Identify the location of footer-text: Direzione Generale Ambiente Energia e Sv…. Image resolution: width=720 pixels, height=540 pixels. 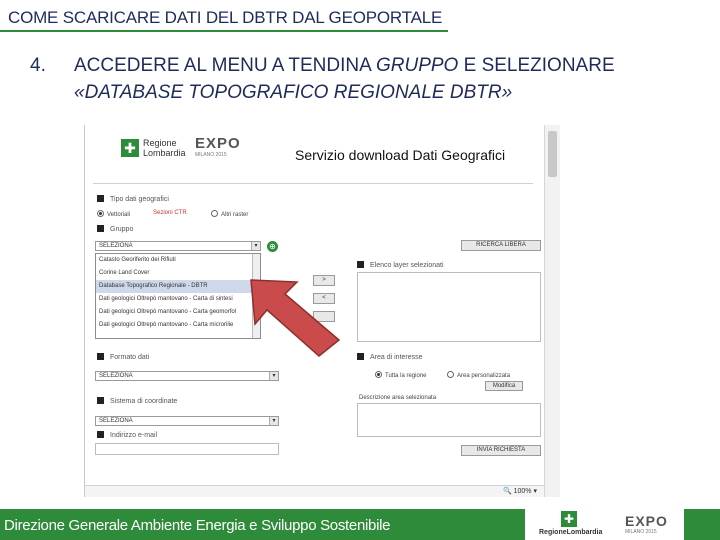
(197, 525).